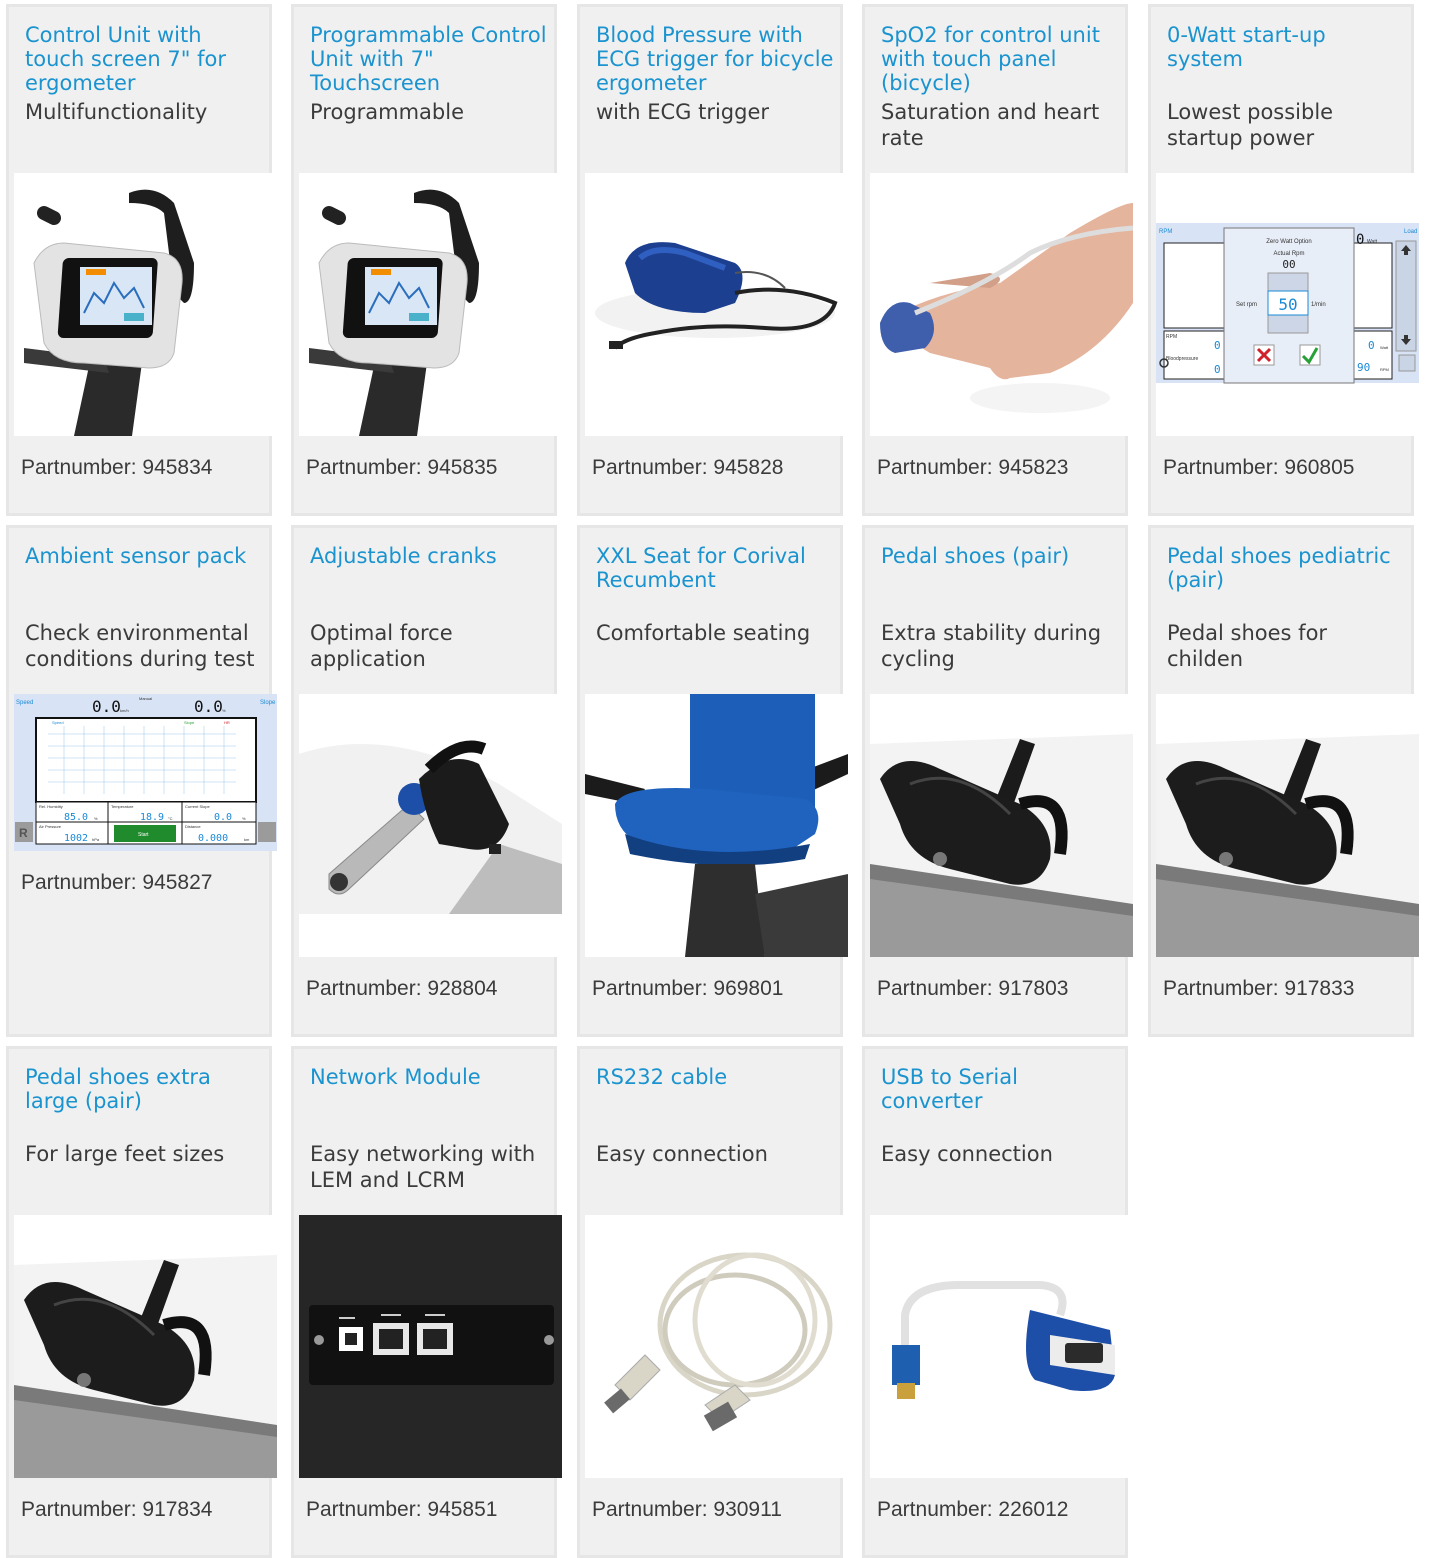 The width and height of the screenshot is (1433, 1558). What do you see at coordinates (50, 826) in the screenshot?
I see `air-pressure-label: Air Pressure` at bounding box center [50, 826].